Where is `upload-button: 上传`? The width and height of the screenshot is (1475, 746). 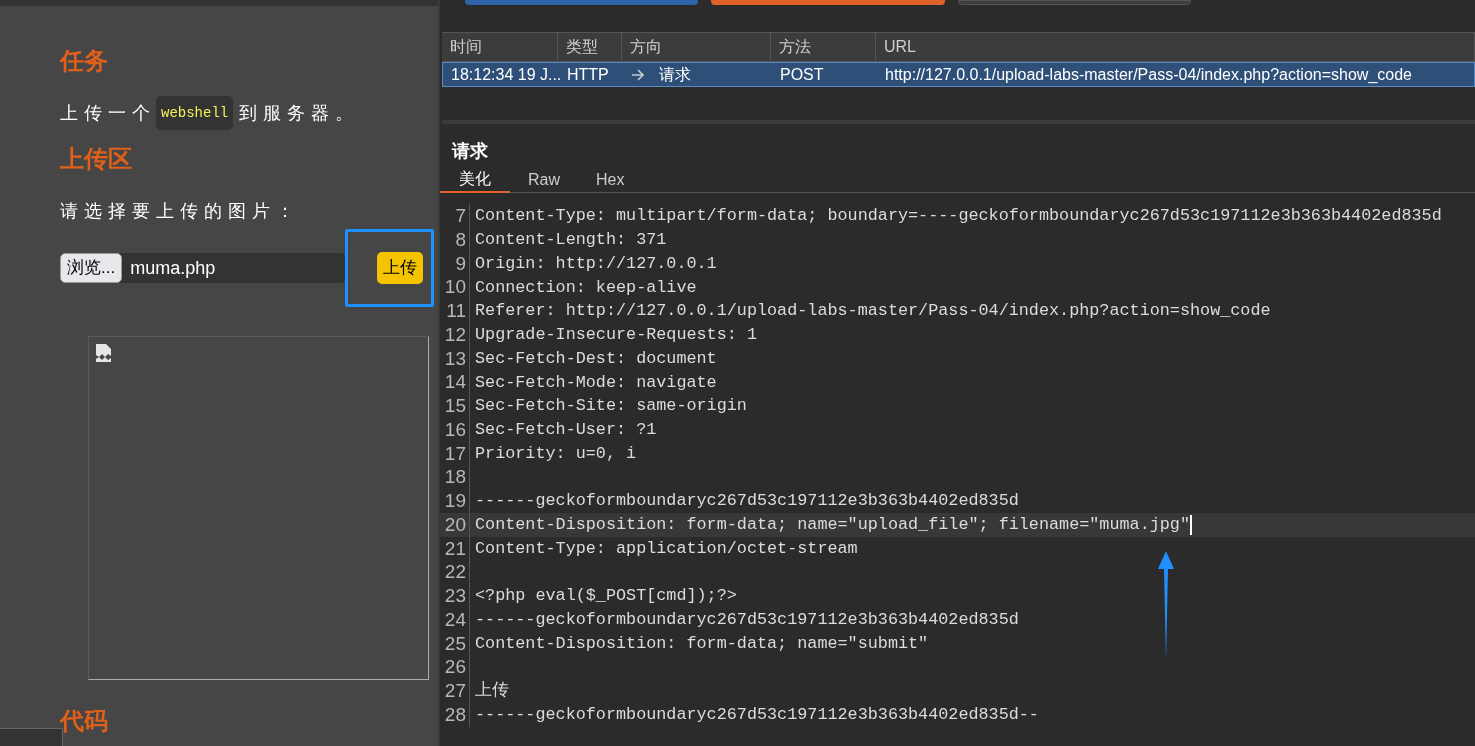
upload-button: 上传 is located at coordinates (400, 268).